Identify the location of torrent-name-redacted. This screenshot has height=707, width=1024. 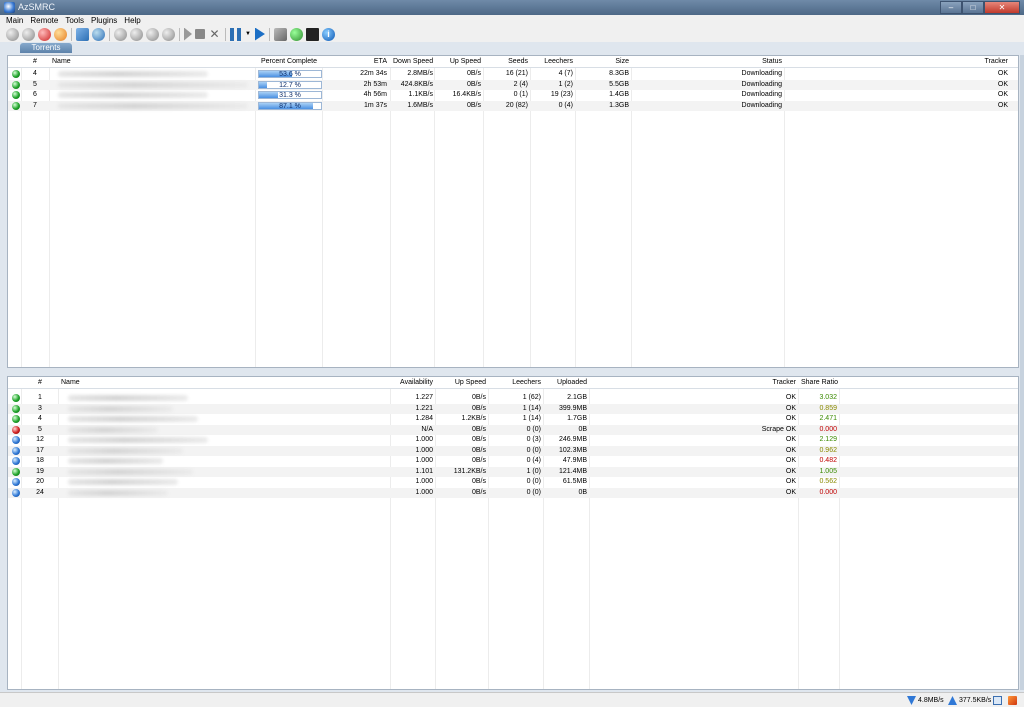
(133, 74).